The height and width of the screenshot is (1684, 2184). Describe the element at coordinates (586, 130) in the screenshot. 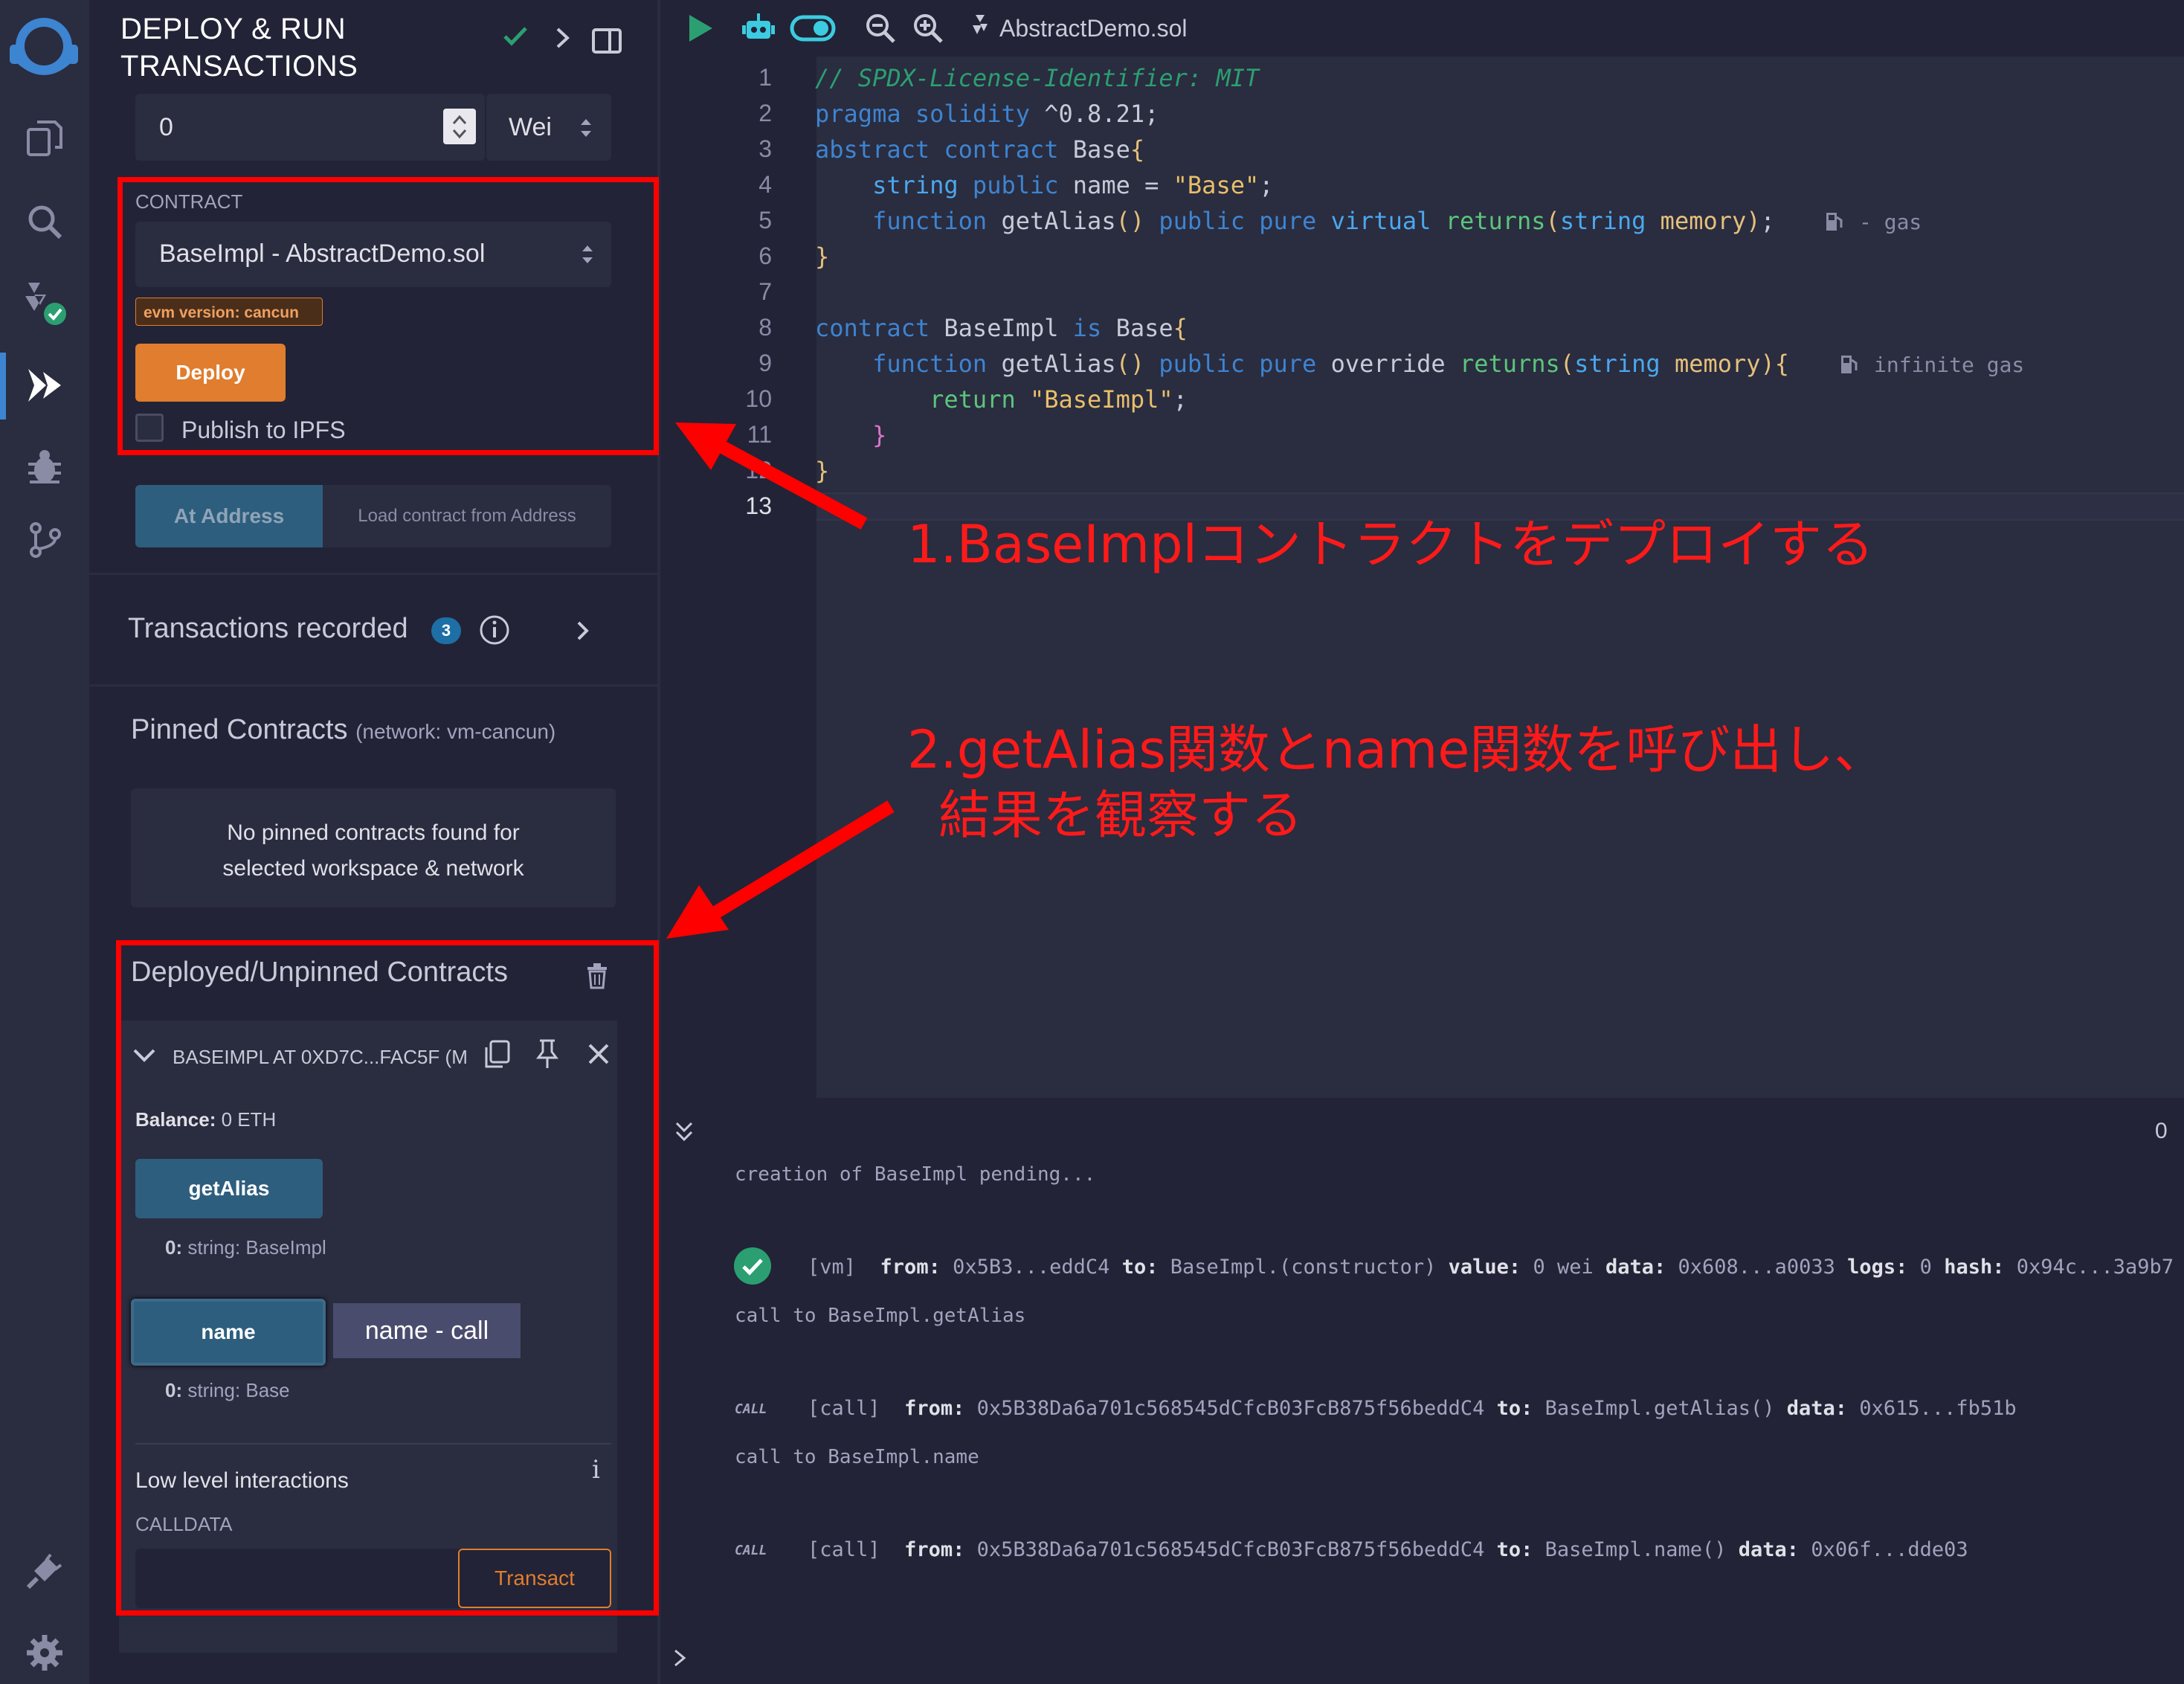

I see `select-arrows-icon` at that location.